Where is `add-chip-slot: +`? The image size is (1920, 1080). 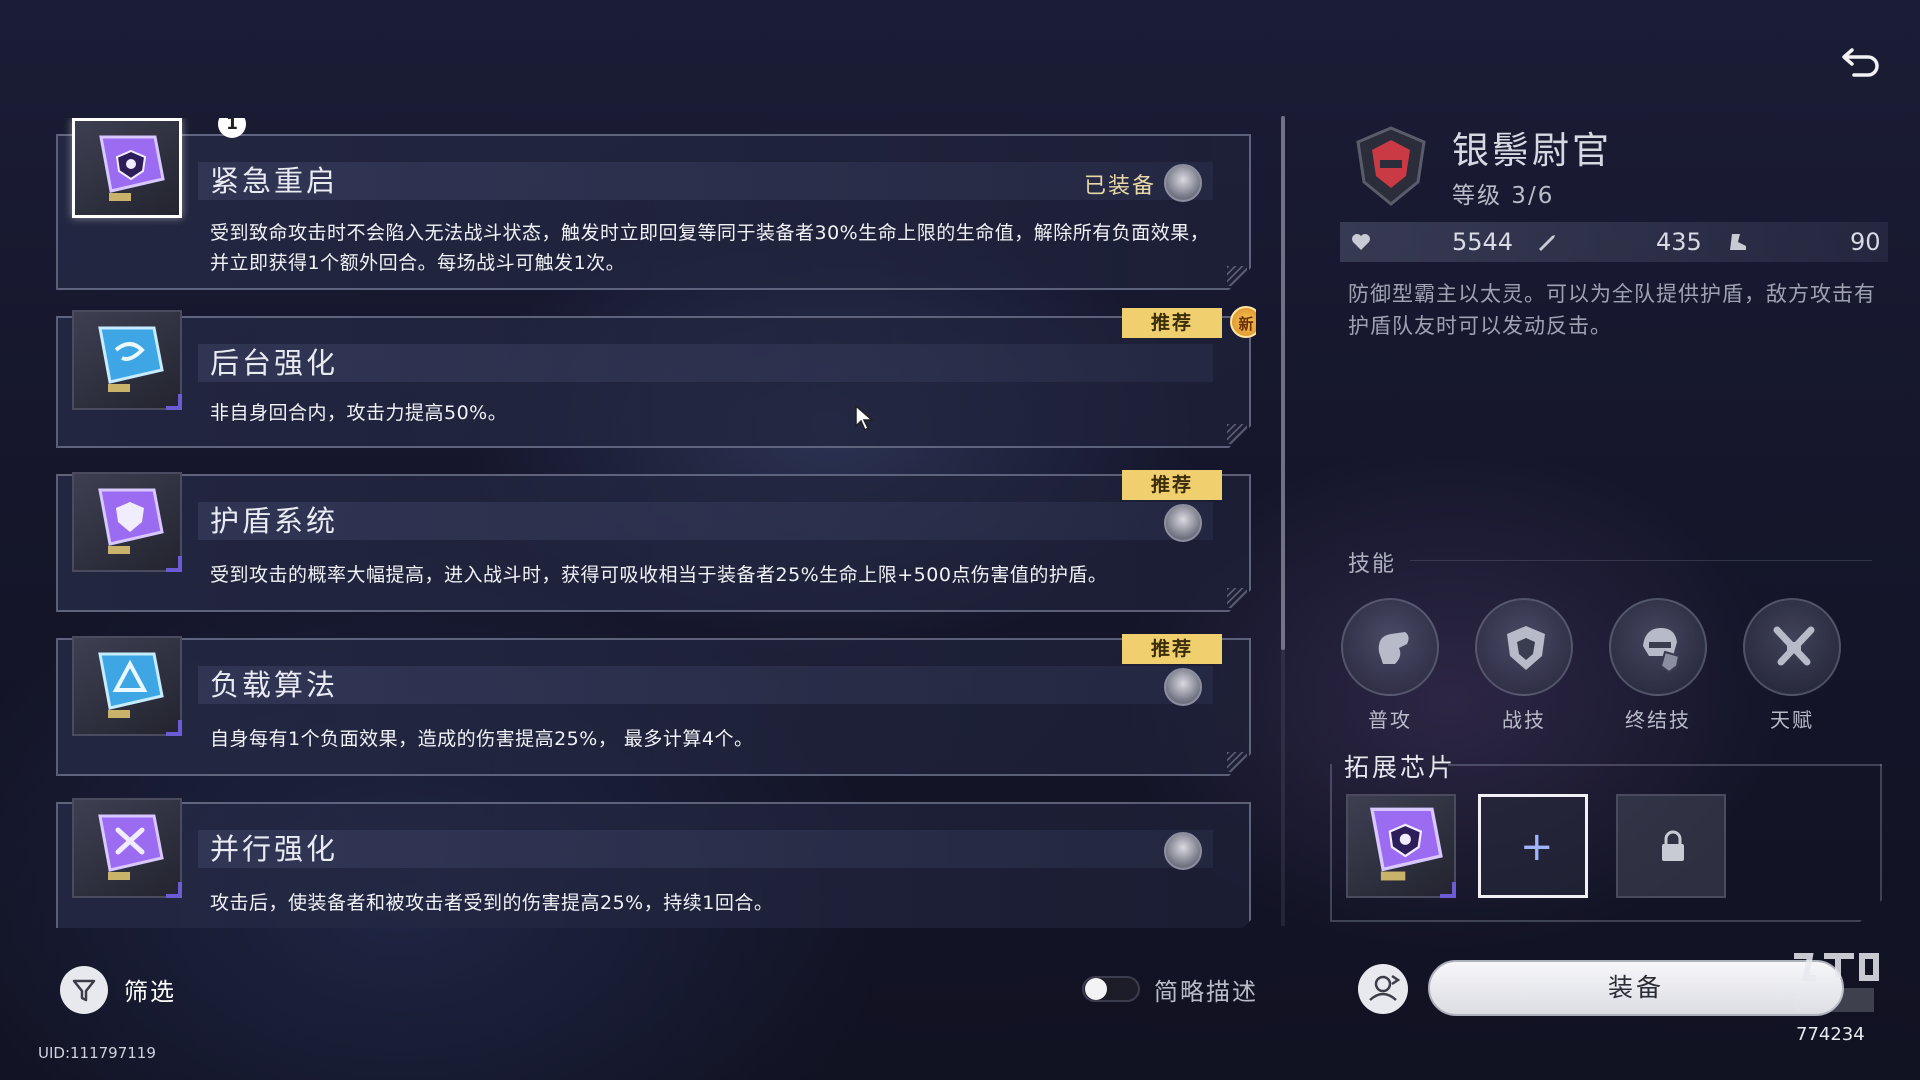 add-chip-slot: + is located at coordinates (1533, 846).